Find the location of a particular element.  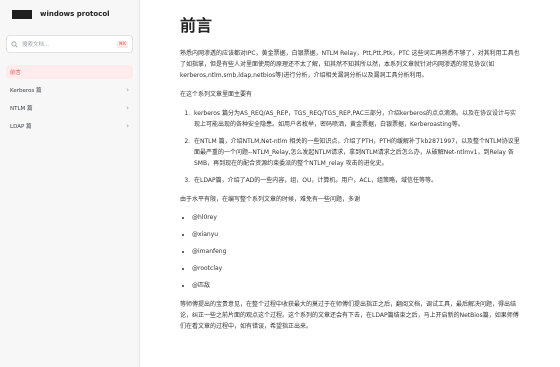

search-shortcut: ⌘K is located at coordinates (122, 44).